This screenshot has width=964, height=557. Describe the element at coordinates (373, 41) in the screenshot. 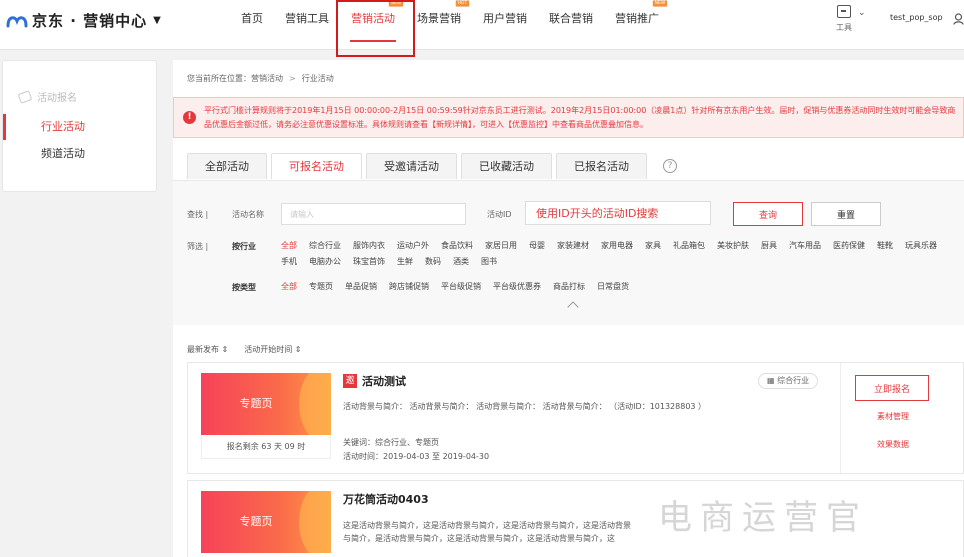

I see `active-underline` at that location.